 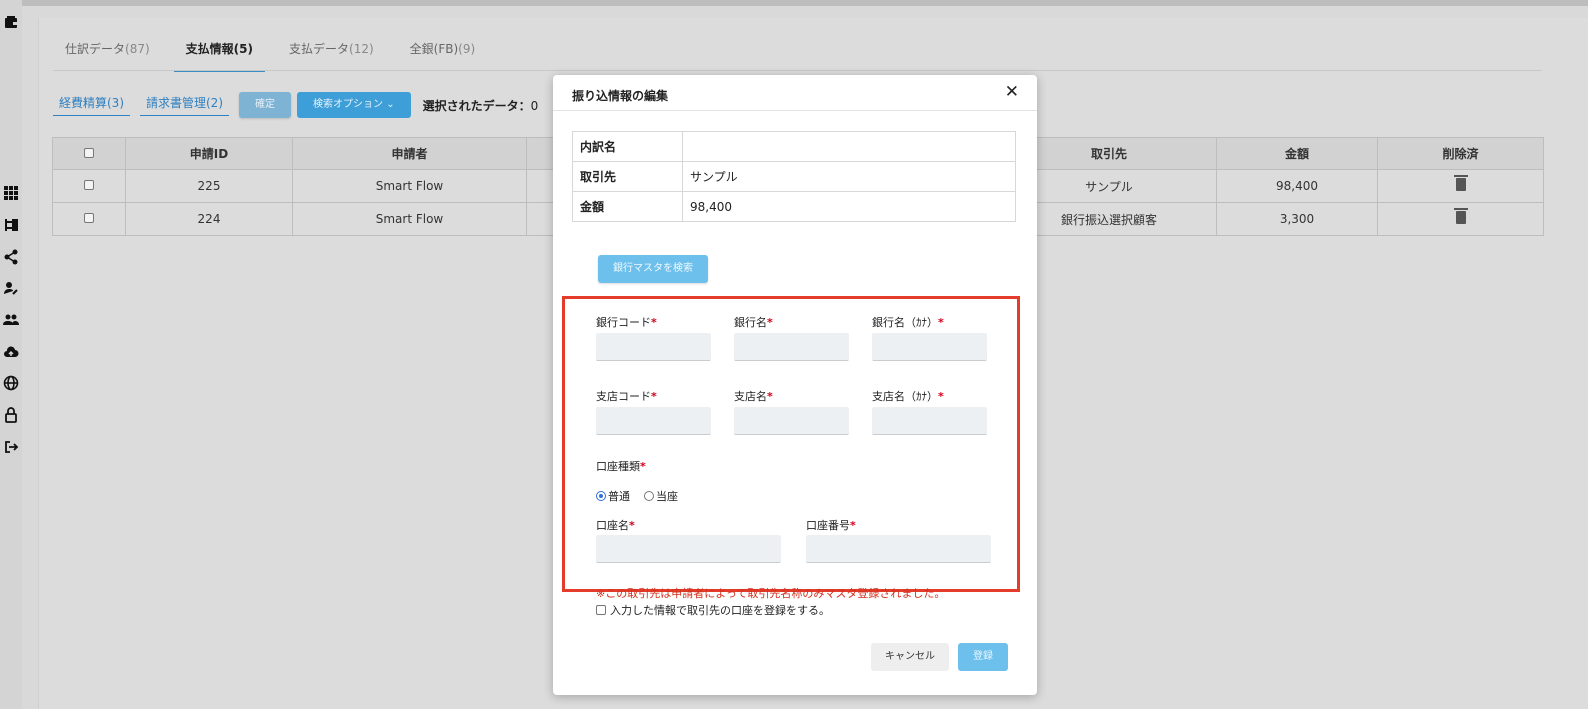 I want to click on top-bar, so click(x=805, y=3).